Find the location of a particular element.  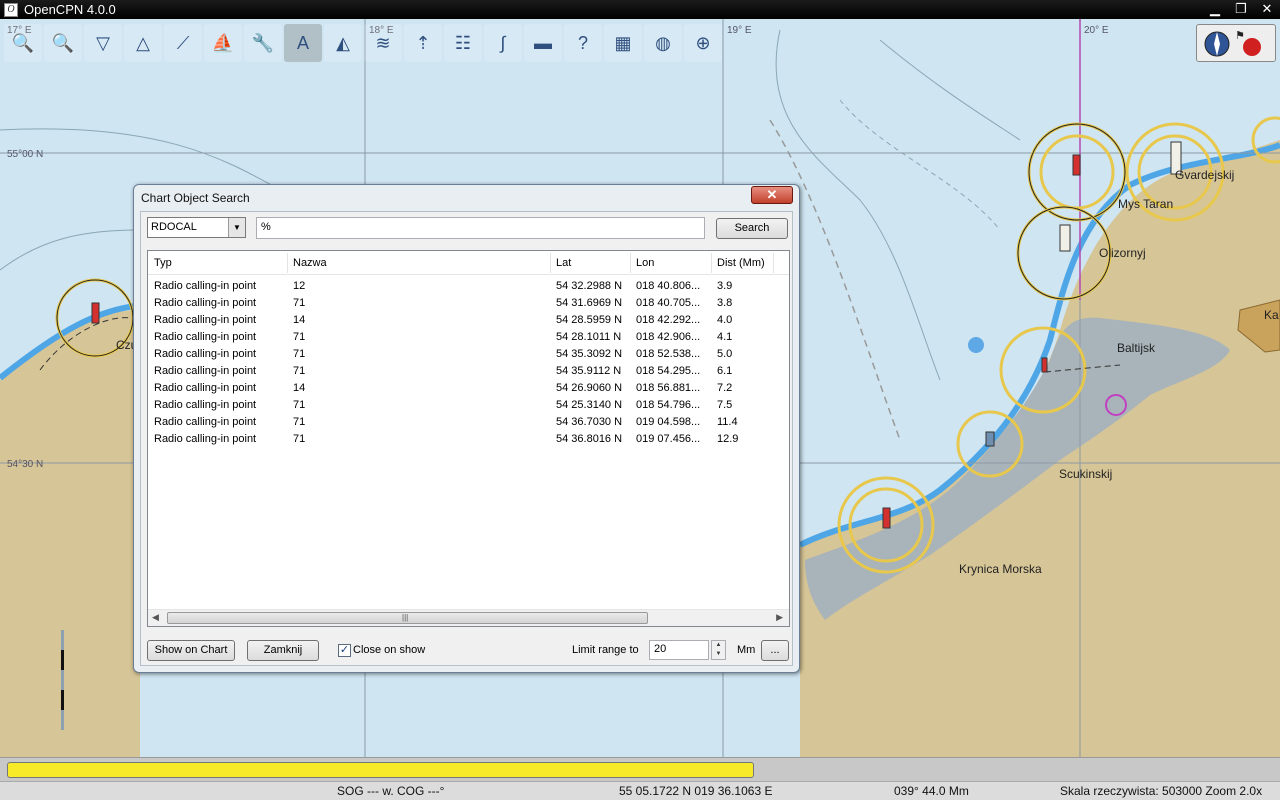

search-chart-tool-button: ⊕ is located at coordinates (703, 43).